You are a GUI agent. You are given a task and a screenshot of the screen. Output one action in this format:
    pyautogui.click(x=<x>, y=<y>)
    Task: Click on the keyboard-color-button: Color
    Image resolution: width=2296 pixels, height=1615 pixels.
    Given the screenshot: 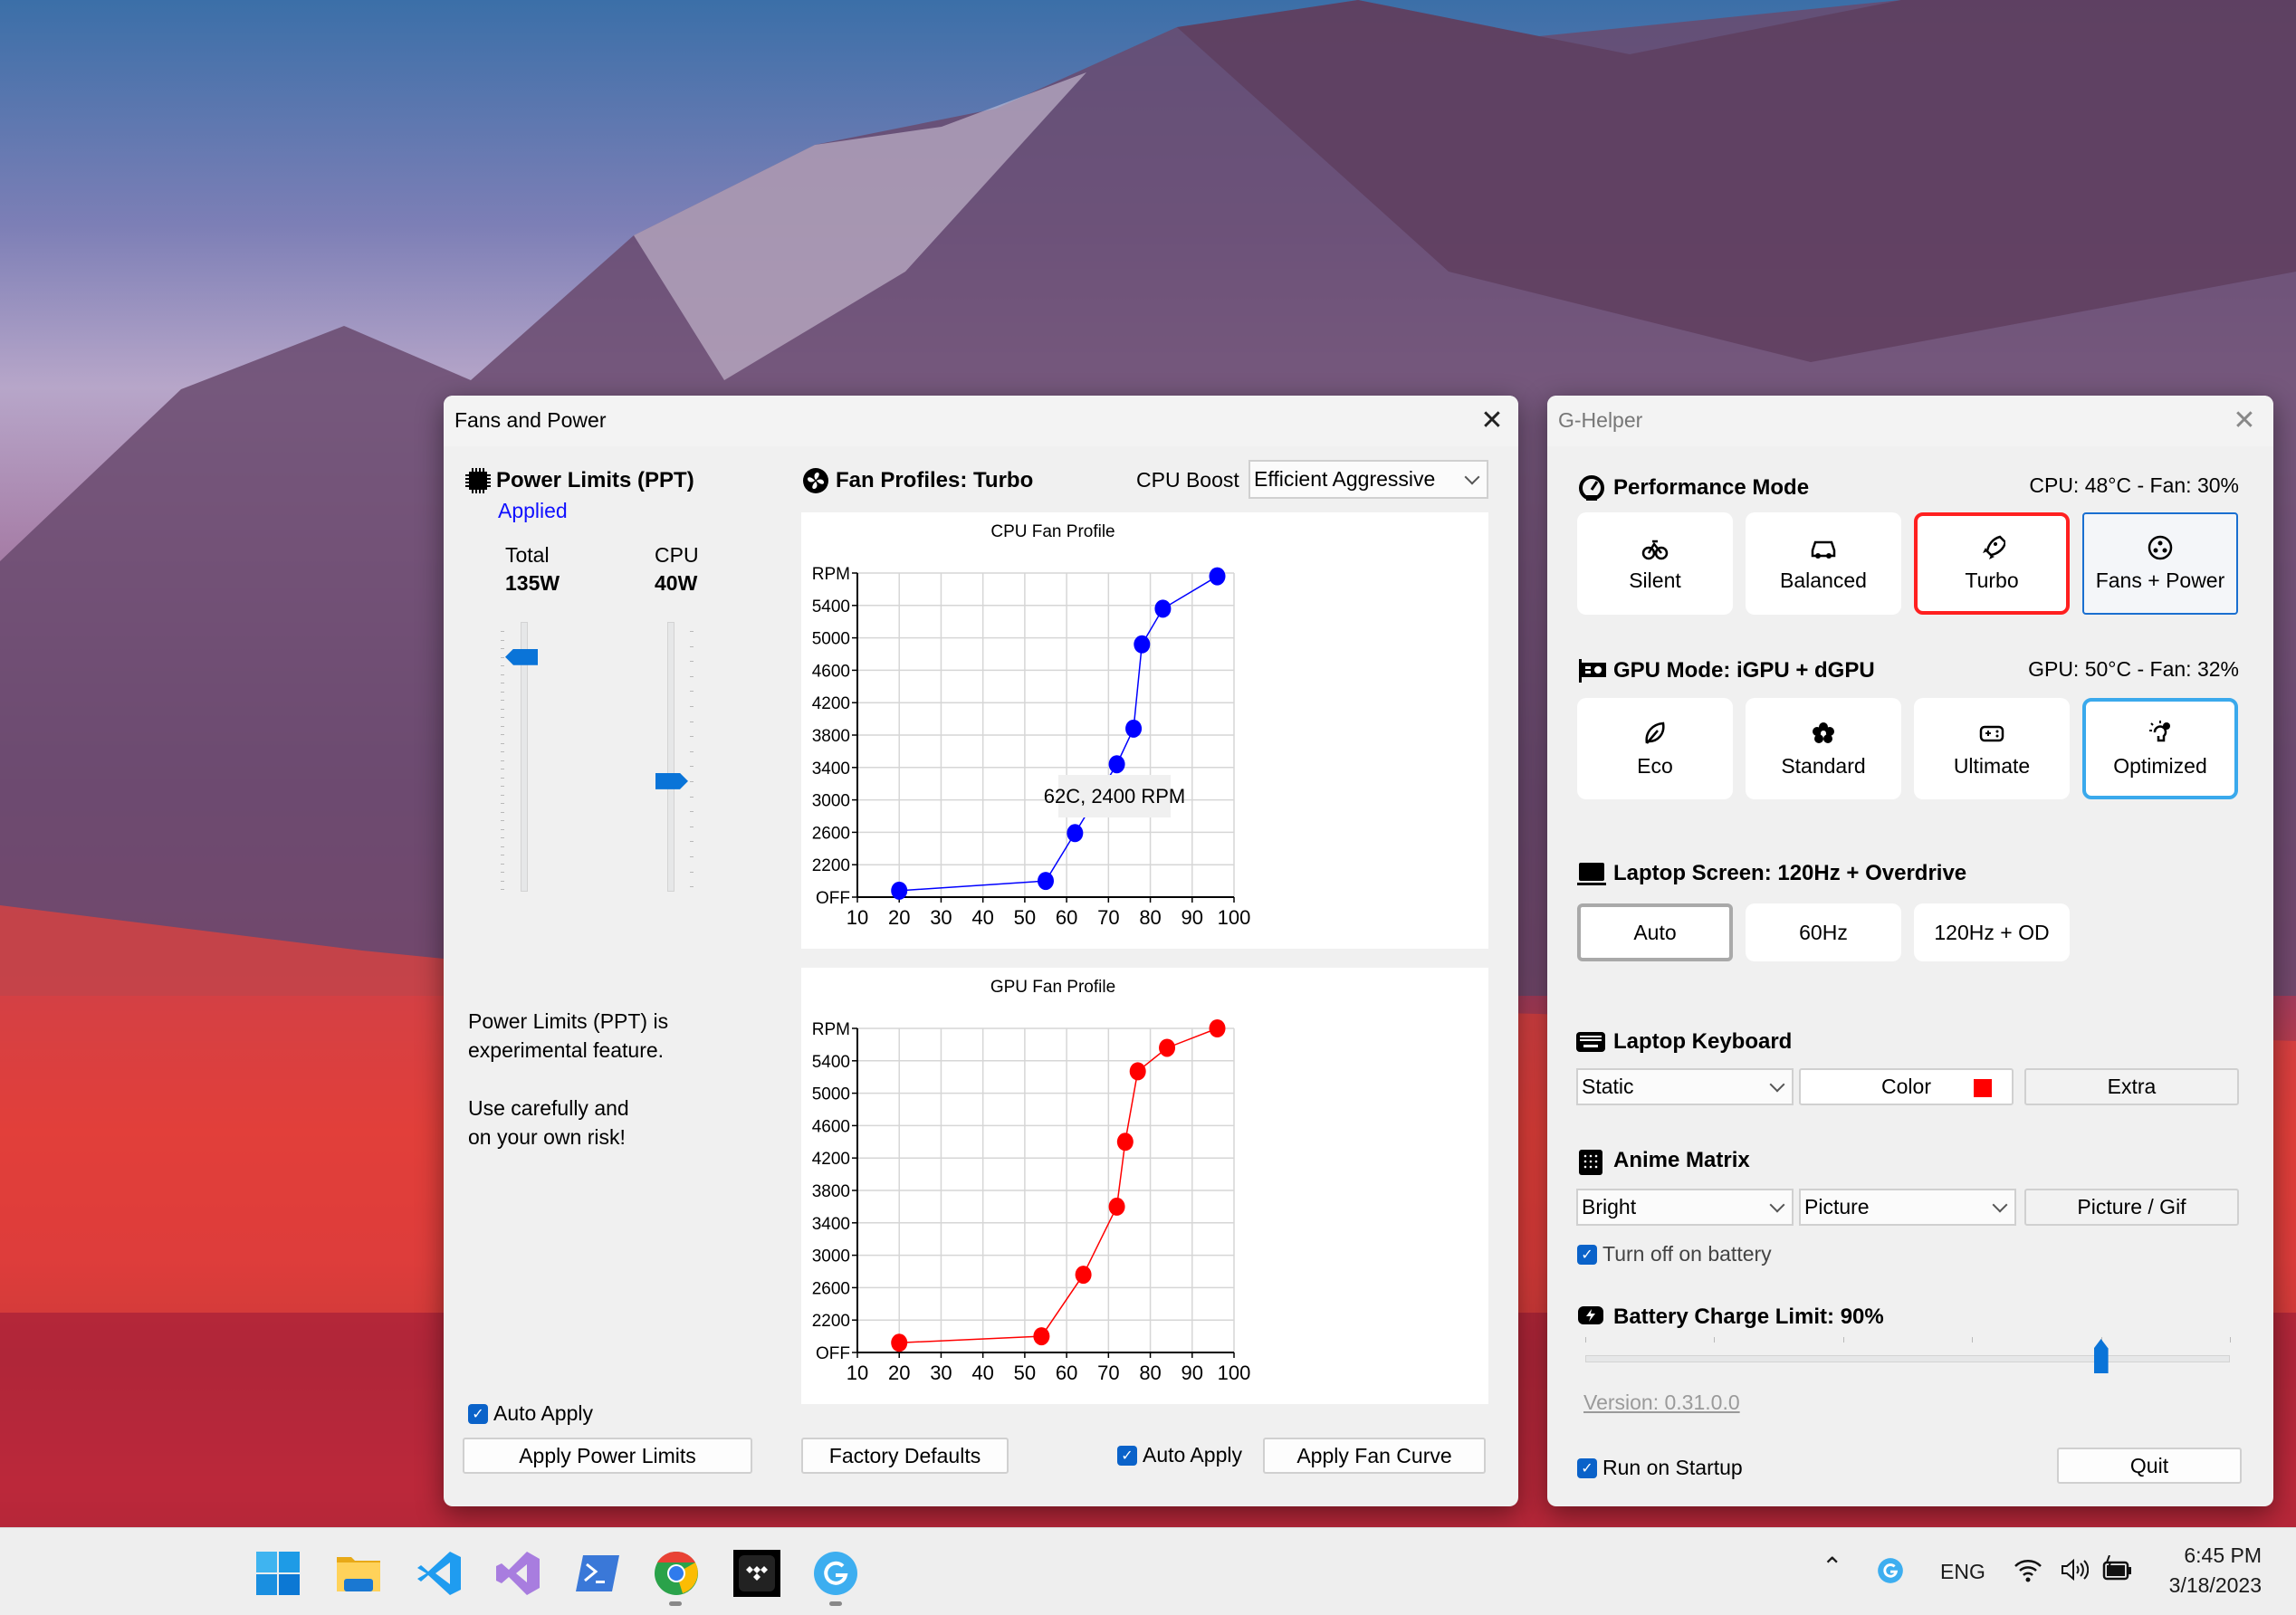 What is the action you would take?
    pyautogui.click(x=1906, y=1086)
    